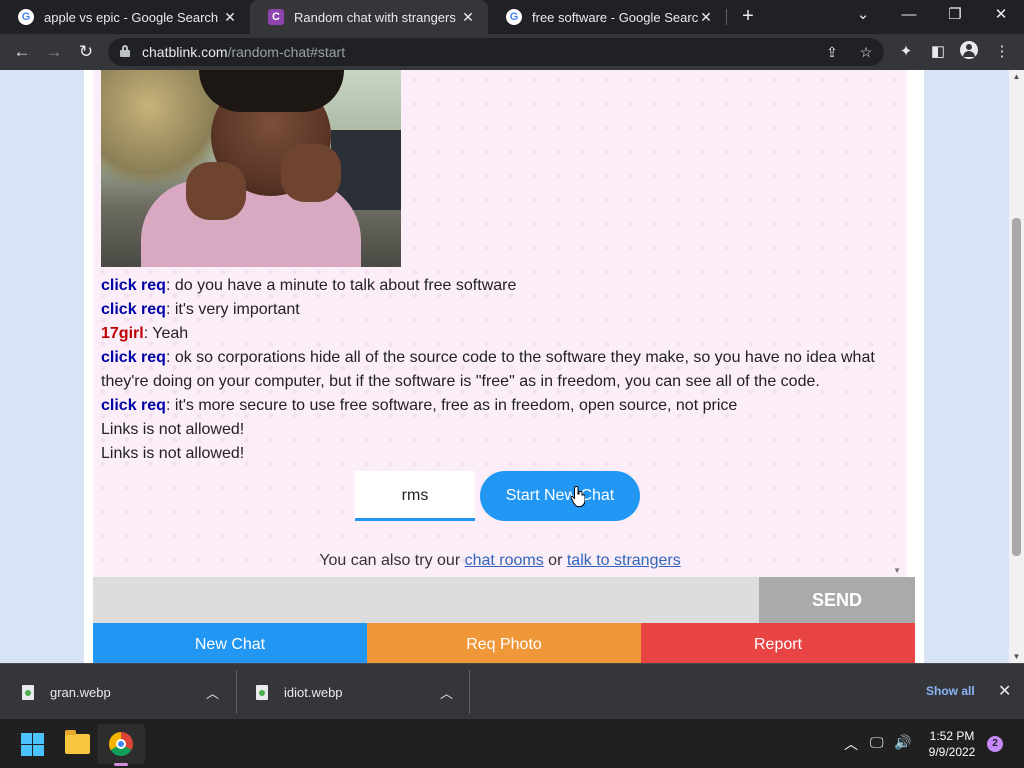 Image resolution: width=1024 pixels, height=768 pixels. I want to click on chatblink-icon: C, so click(276, 17).